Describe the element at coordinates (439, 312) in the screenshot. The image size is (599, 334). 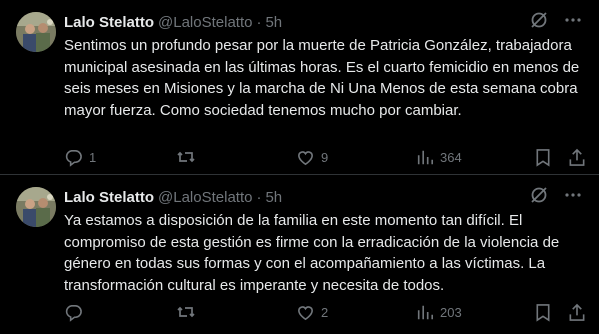
I see `views-button: 203` at that location.